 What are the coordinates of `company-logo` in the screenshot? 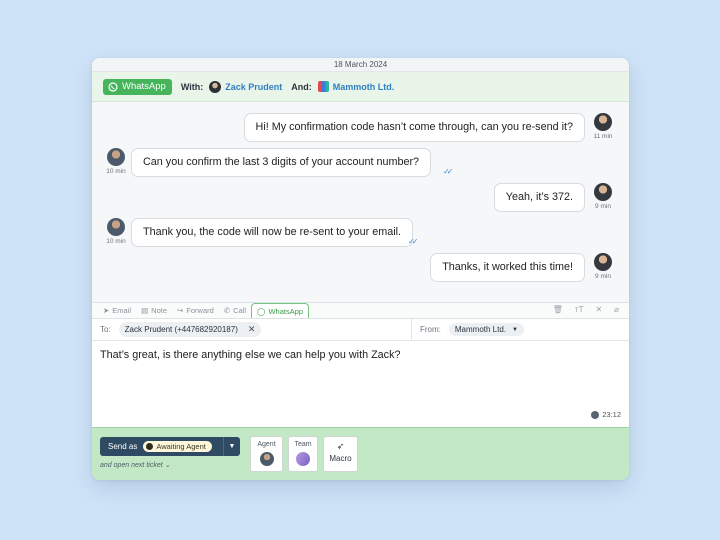 It's located at (323, 86).